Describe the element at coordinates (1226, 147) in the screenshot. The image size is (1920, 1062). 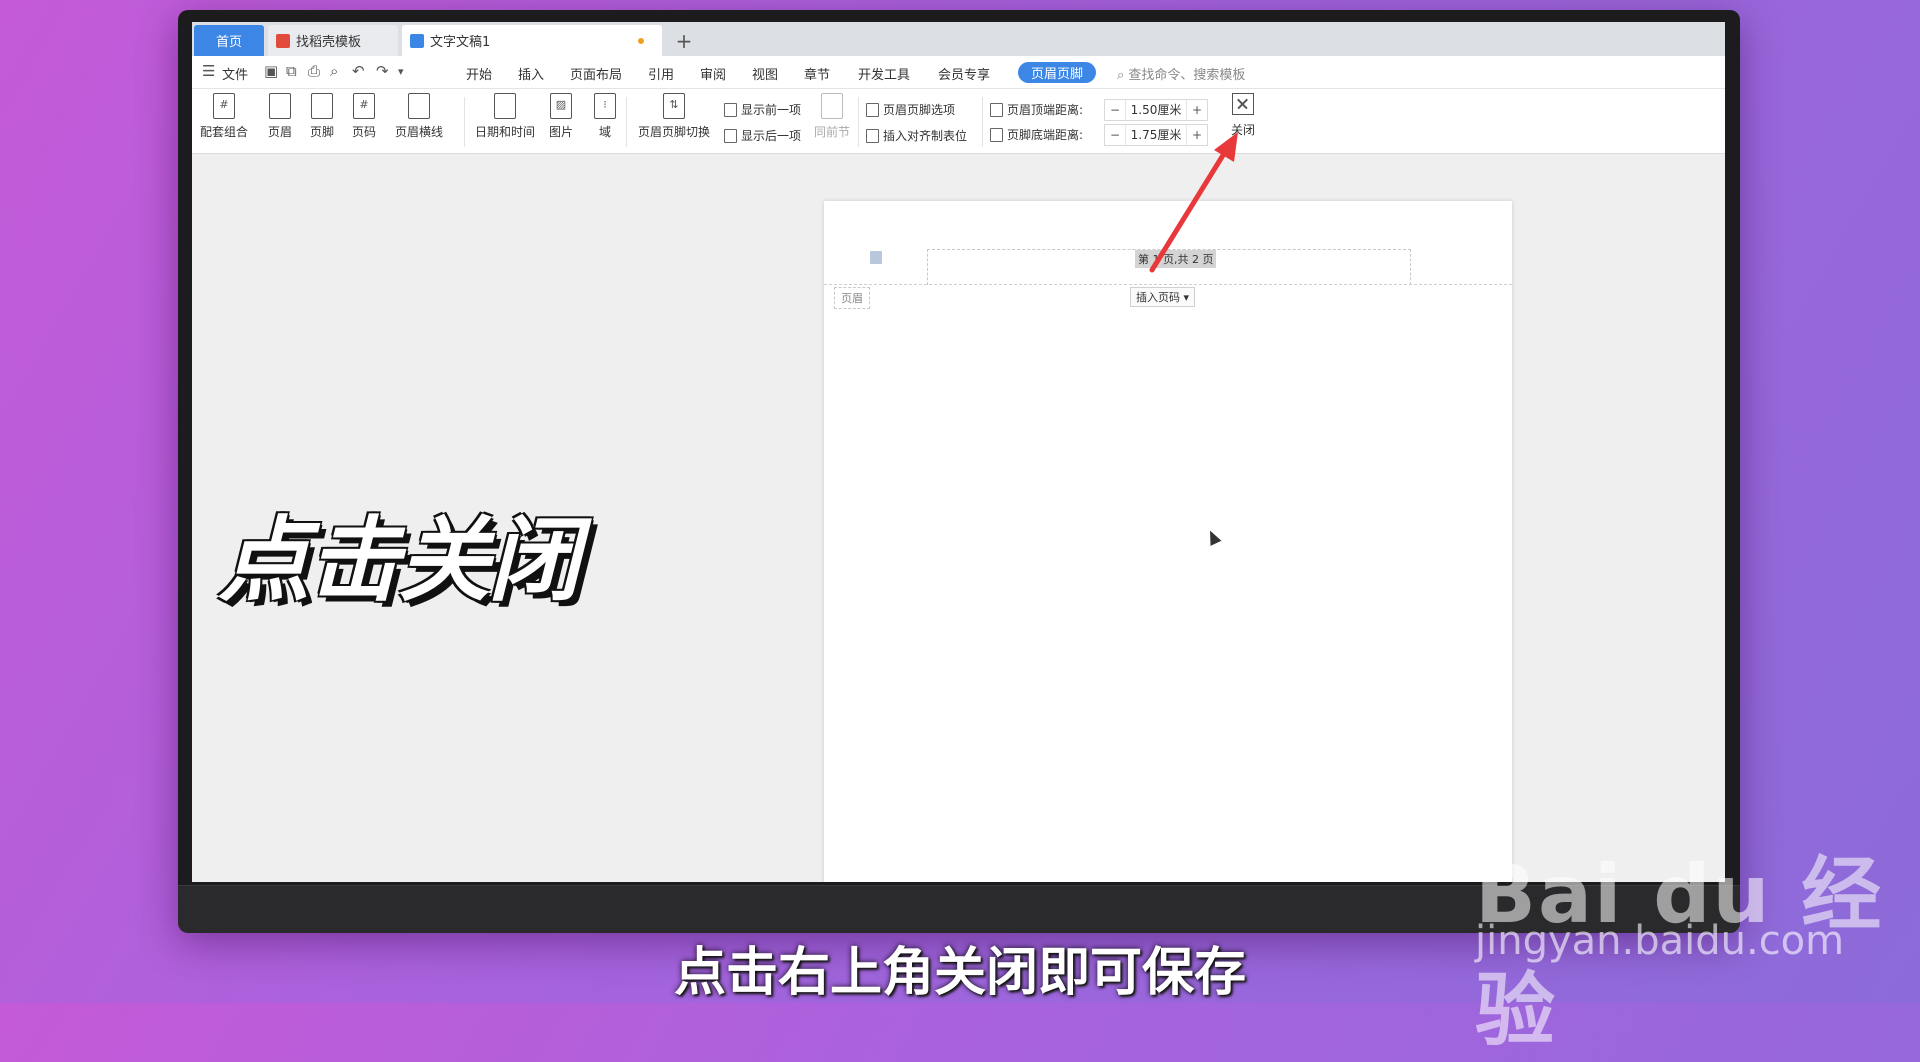
I see `arrow-head` at that location.